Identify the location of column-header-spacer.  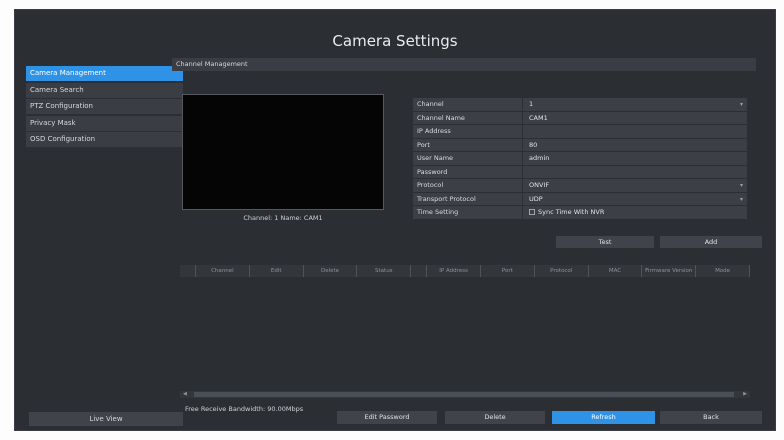
(419, 271).